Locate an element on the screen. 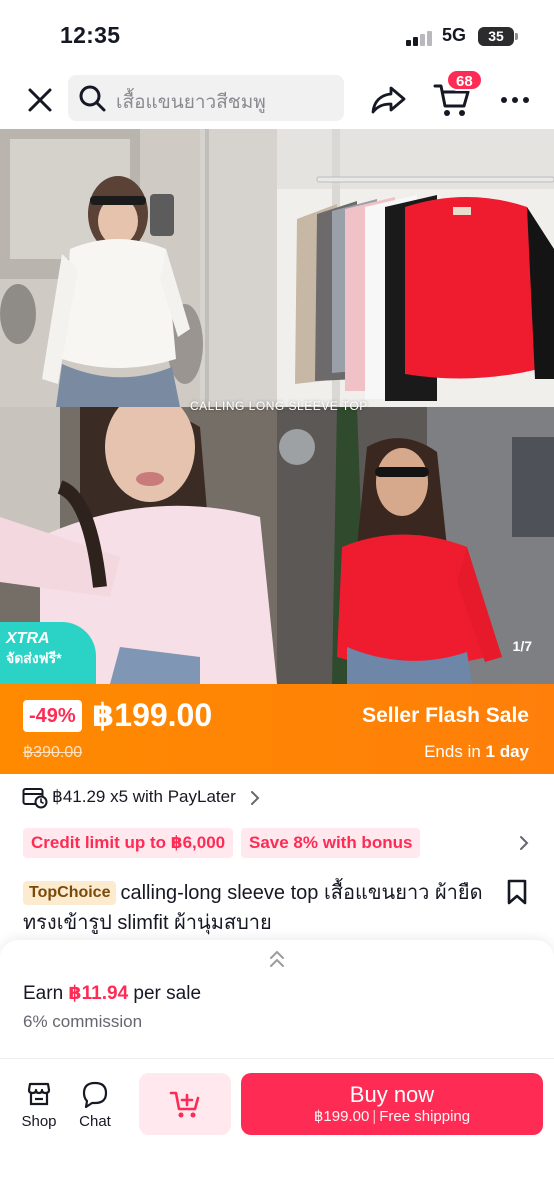 This screenshot has height=1200, width=554. status-time: 12:35 is located at coordinates (90, 35).